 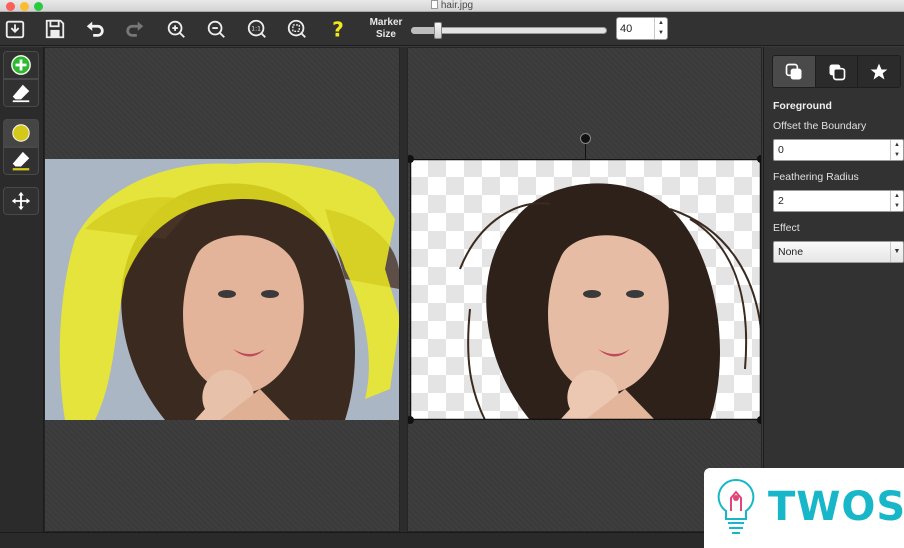 I want to click on marker-size-stepper: ▲ ▼, so click(x=660, y=28).